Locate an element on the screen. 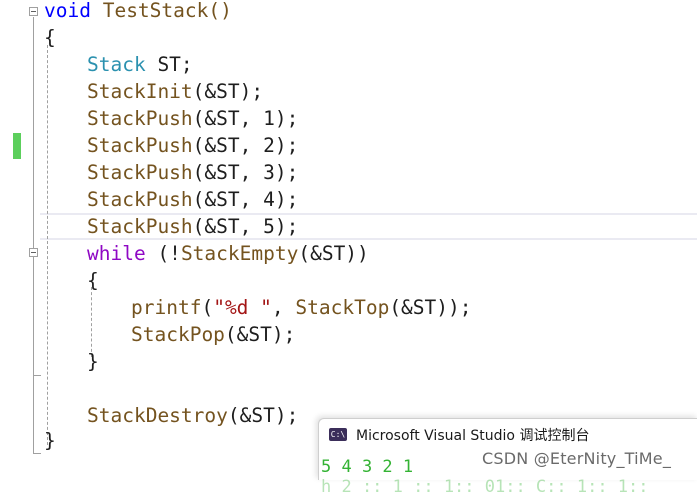 The width and height of the screenshot is (697, 498). code-line-13: StackPop(&ST); is located at coordinates (213, 334).